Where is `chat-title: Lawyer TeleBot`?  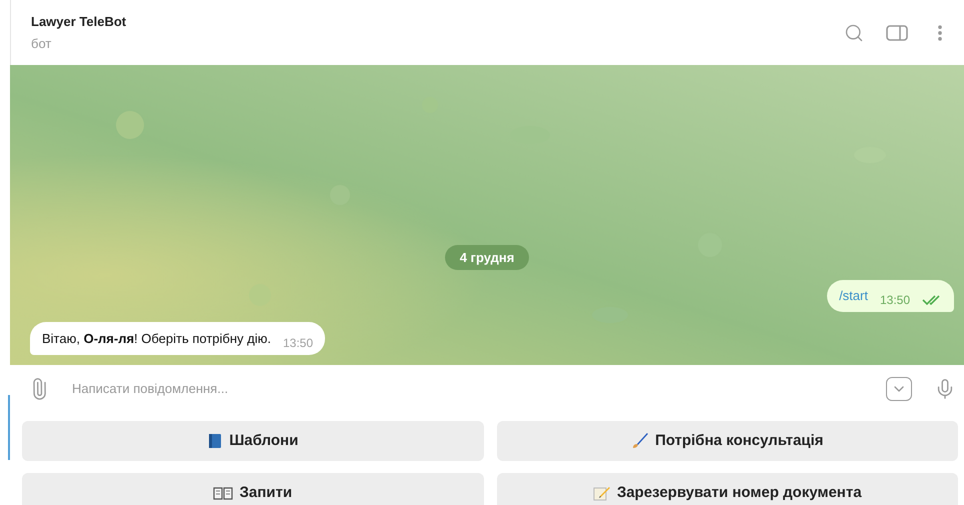
chat-title: Lawyer TeleBot is located at coordinates (78, 21).